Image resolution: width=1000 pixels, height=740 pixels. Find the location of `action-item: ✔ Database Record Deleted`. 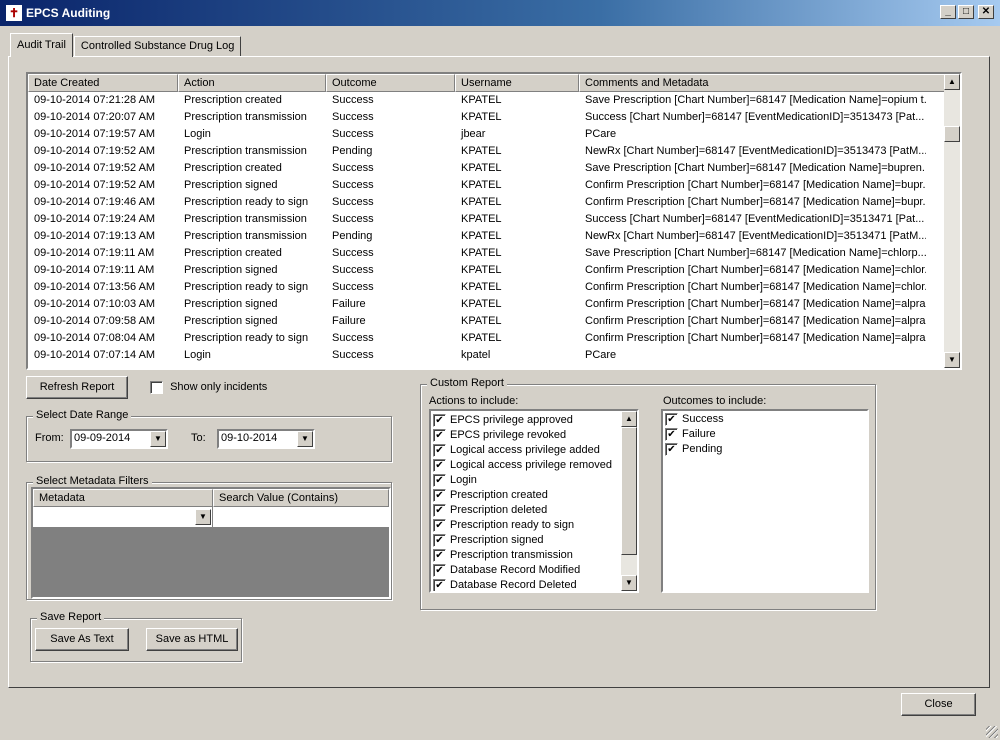

action-item: ✔ Database Record Deleted is located at coordinates (534, 584).